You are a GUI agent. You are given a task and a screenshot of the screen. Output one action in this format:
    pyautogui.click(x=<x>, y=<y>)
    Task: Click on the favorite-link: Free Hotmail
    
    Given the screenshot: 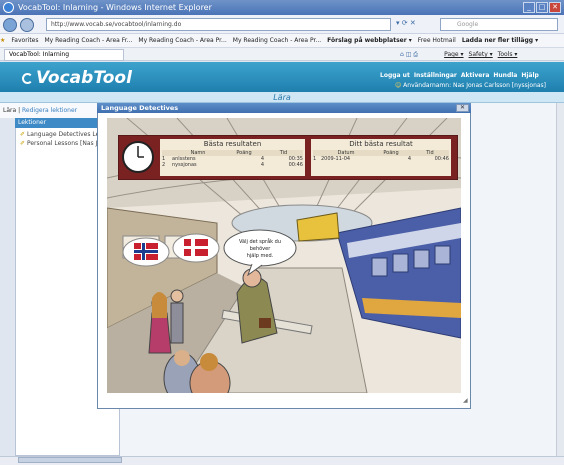 What is the action you would take?
    pyautogui.click(x=437, y=40)
    